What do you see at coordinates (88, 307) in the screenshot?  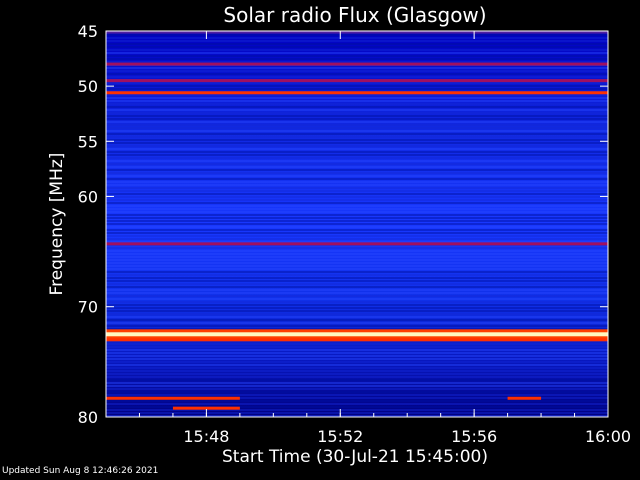 I see `y-tick-label: 70` at bounding box center [88, 307].